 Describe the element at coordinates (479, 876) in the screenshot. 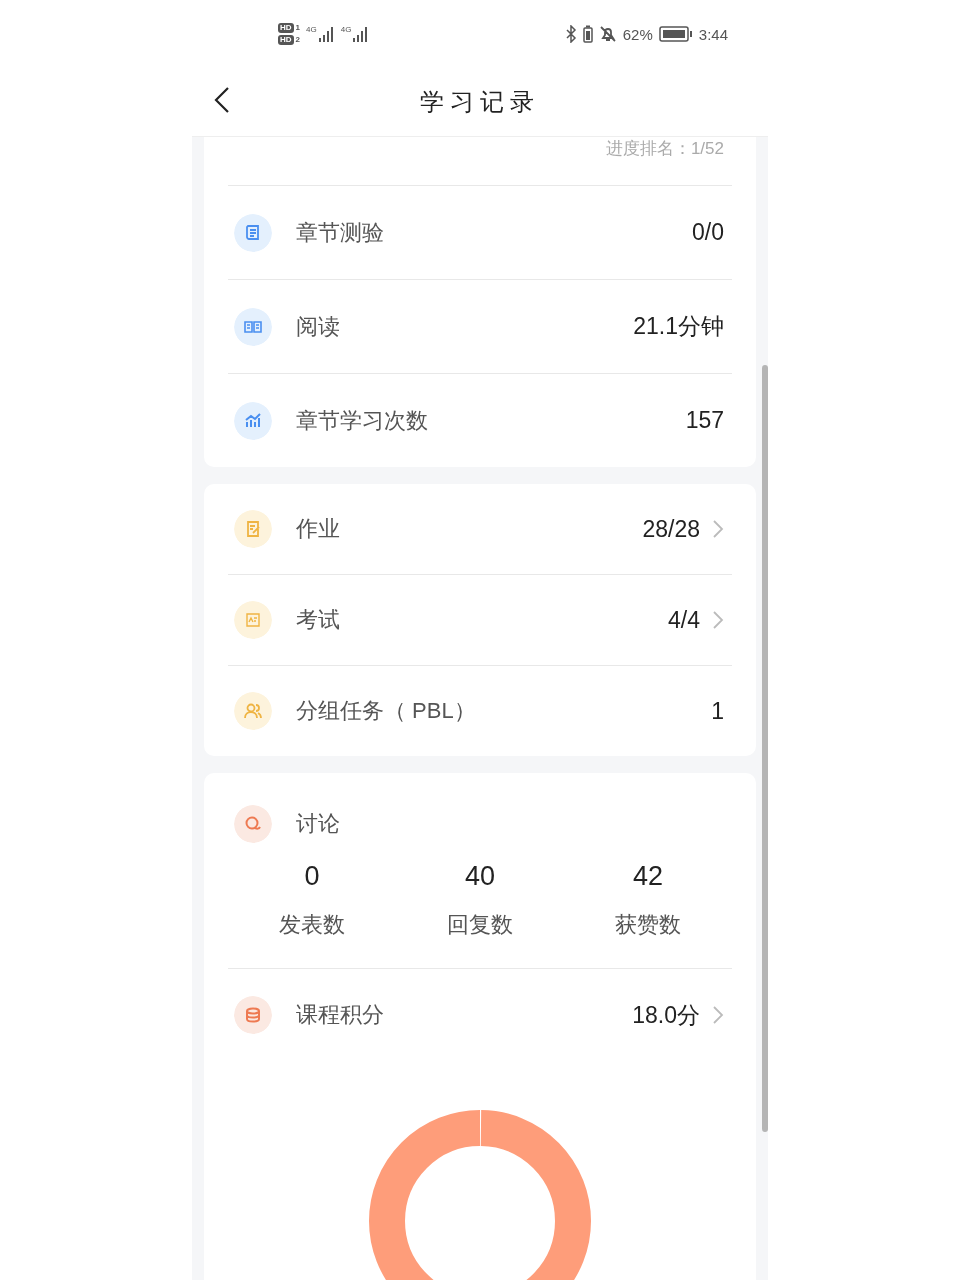

I see `stat-value: 40` at that location.